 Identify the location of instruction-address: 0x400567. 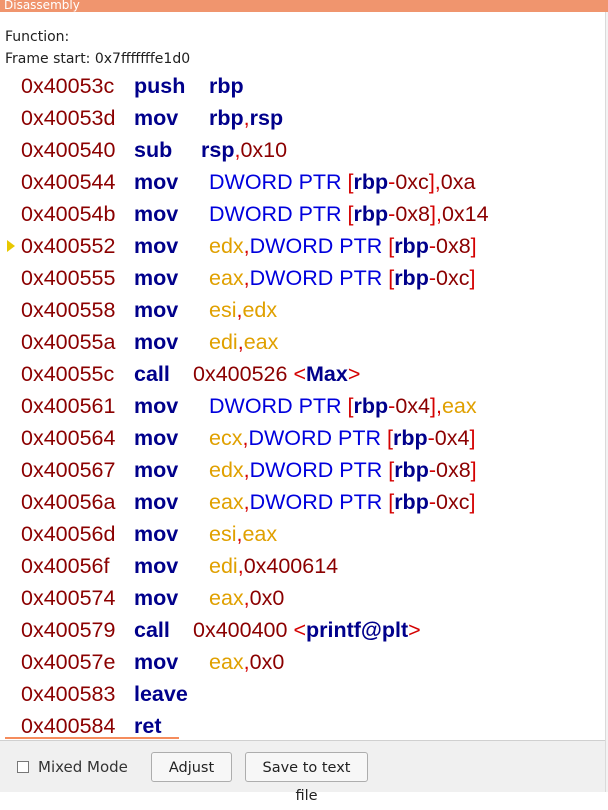
(68, 470).